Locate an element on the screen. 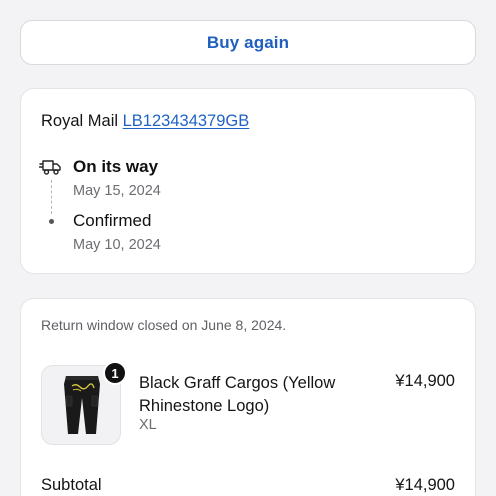 The height and width of the screenshot is (496, 496). product-variant: XL is located at coordinates (148, 425).